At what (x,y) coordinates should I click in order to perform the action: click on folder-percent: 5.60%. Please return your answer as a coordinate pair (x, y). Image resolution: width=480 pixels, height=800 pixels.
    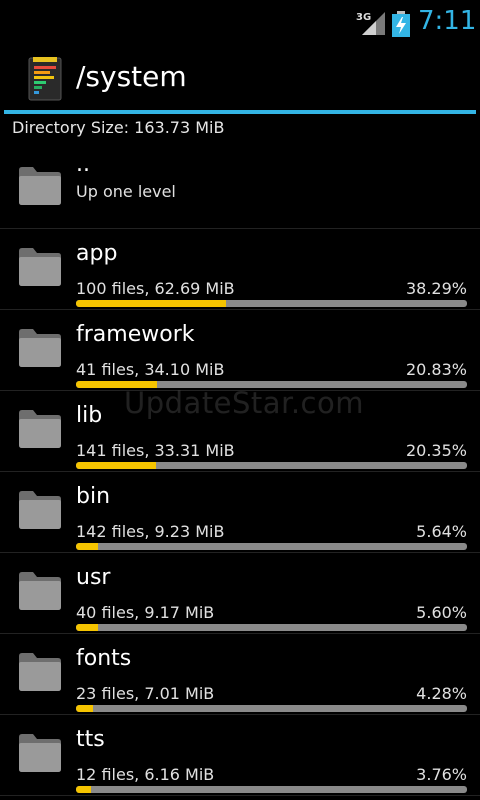
    Looking at the image, I should click on (441, 612).